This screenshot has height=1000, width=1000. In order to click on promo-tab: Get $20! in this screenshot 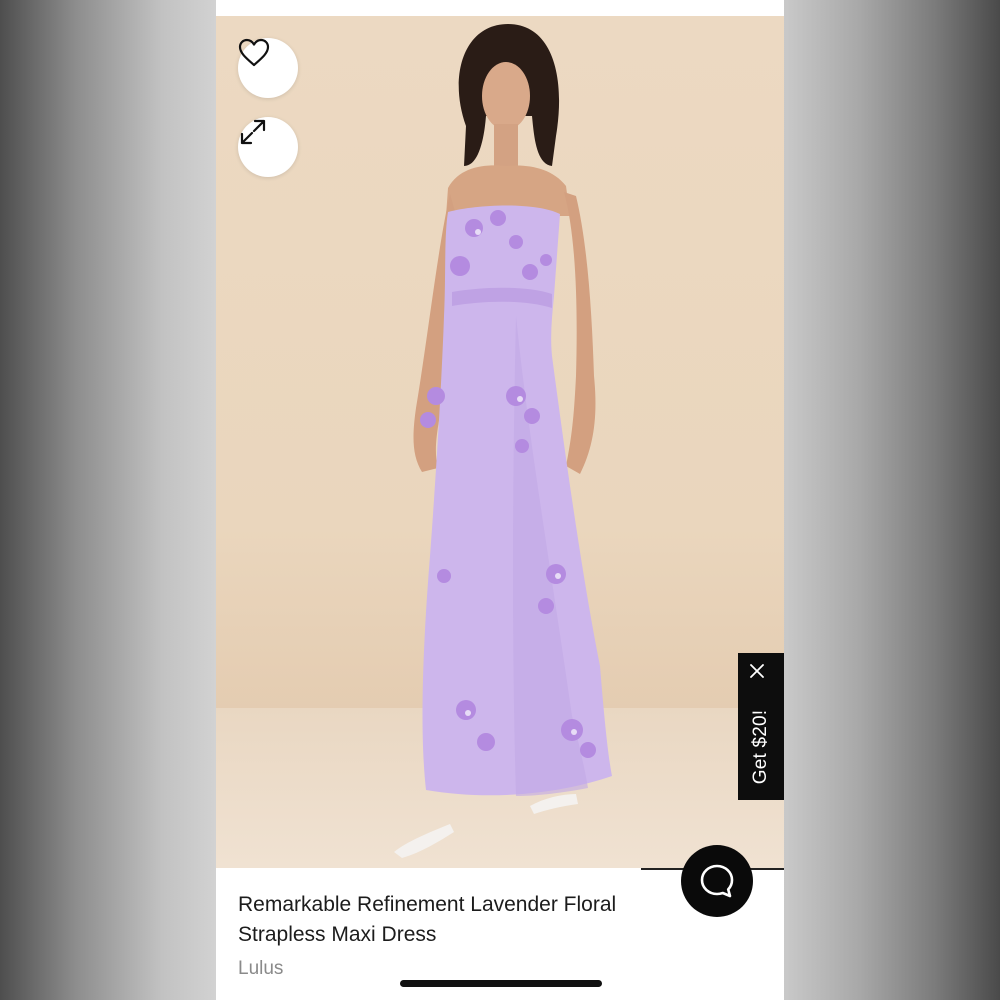, I will do `click(761, 726)`.